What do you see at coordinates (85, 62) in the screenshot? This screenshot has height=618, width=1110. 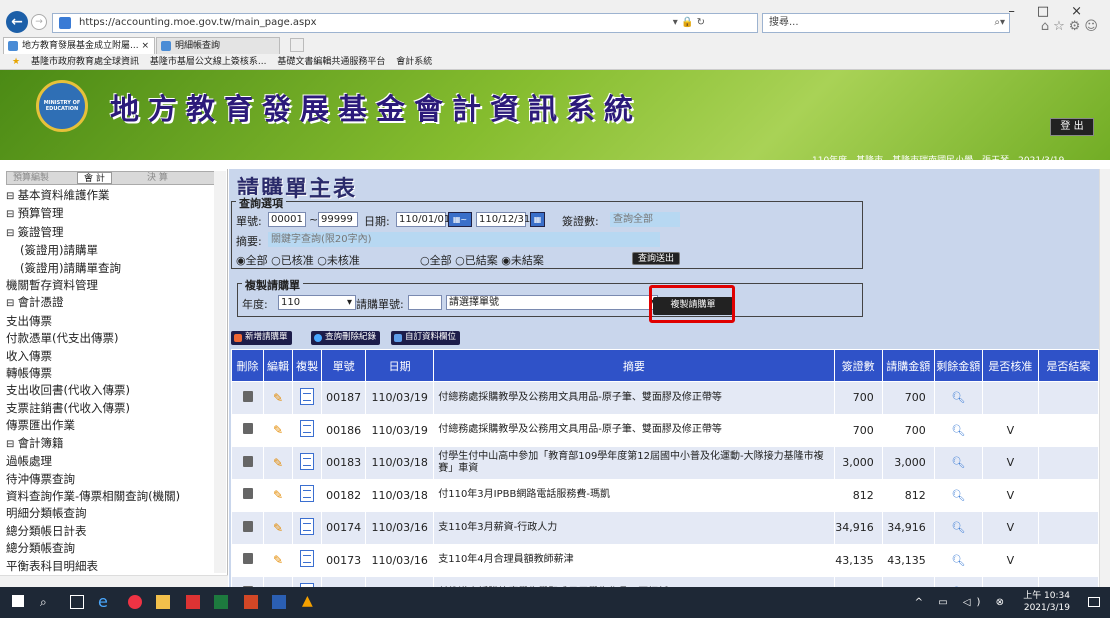 I see `favorite-link: 基隆市政府教育處全球資訊` at bounding box center [85, 62].